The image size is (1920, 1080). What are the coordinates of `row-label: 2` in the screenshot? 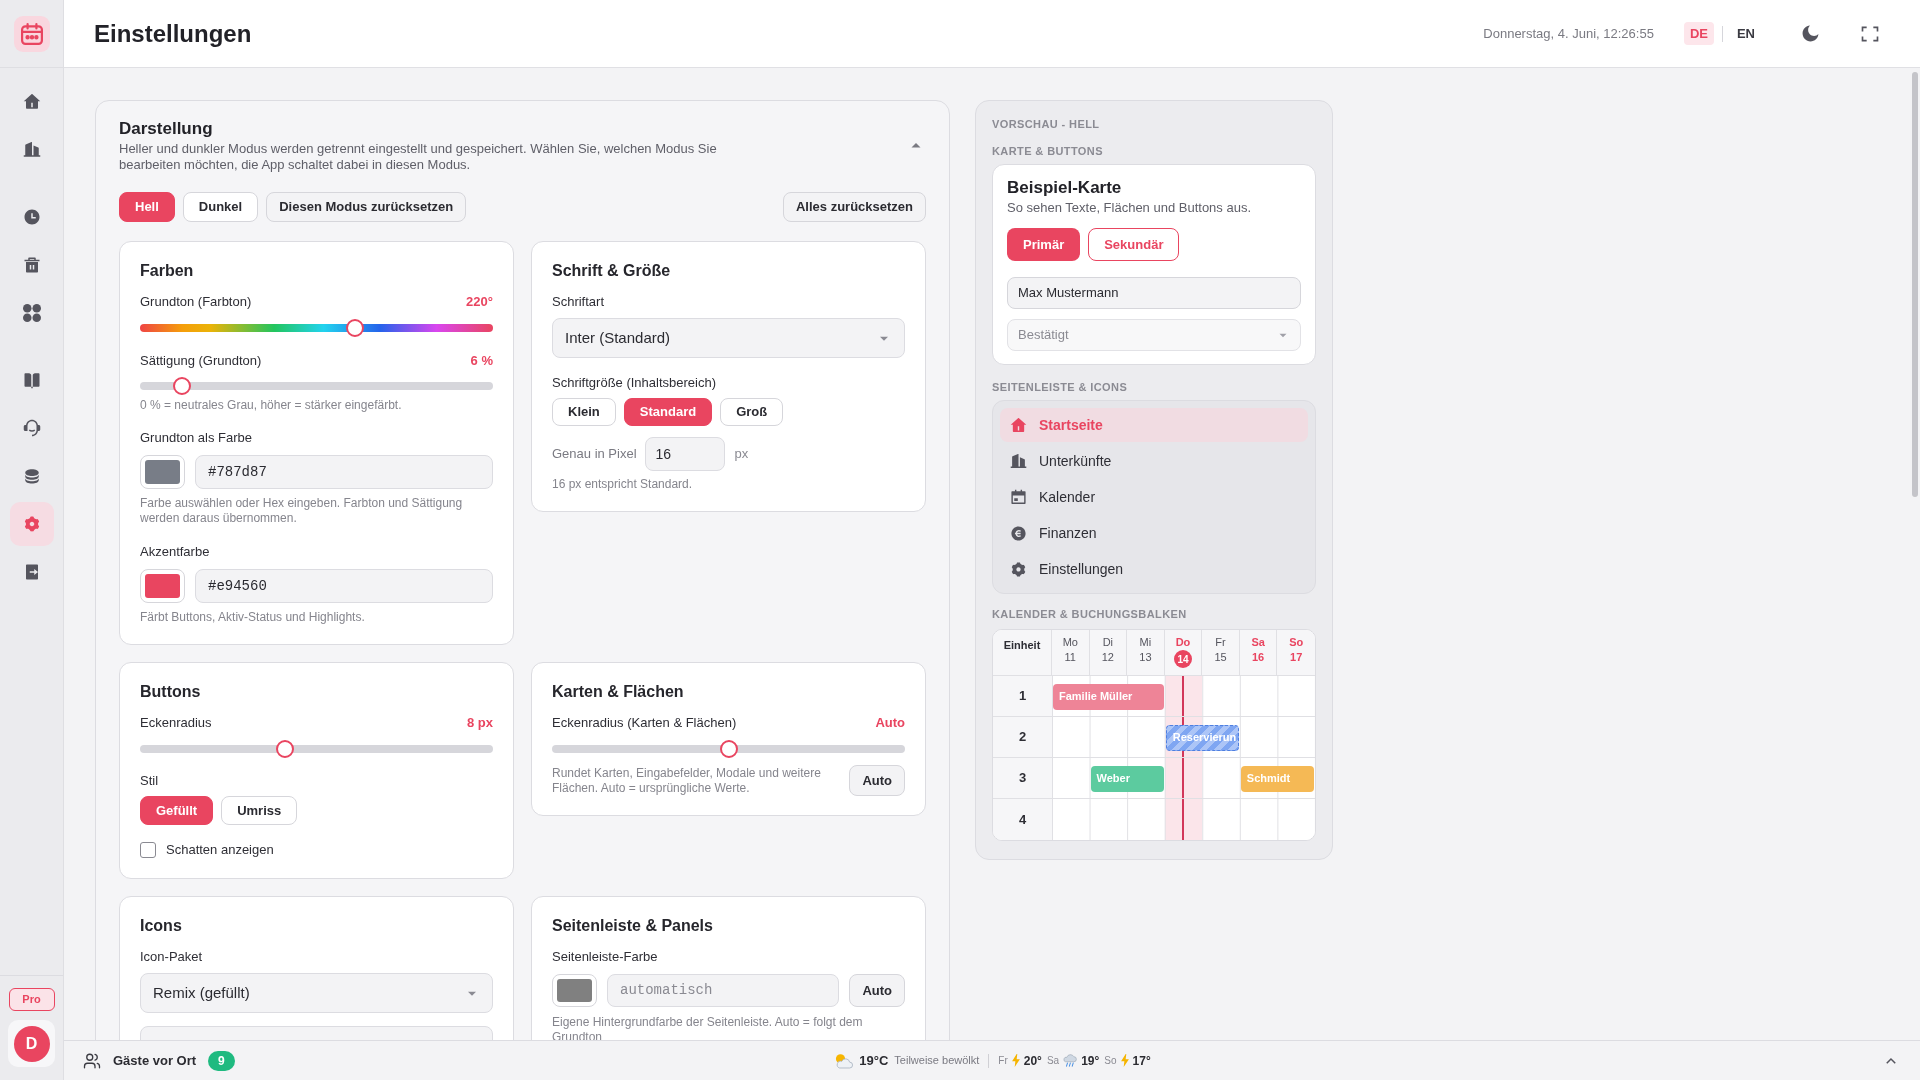 It's located at (1022, 737).